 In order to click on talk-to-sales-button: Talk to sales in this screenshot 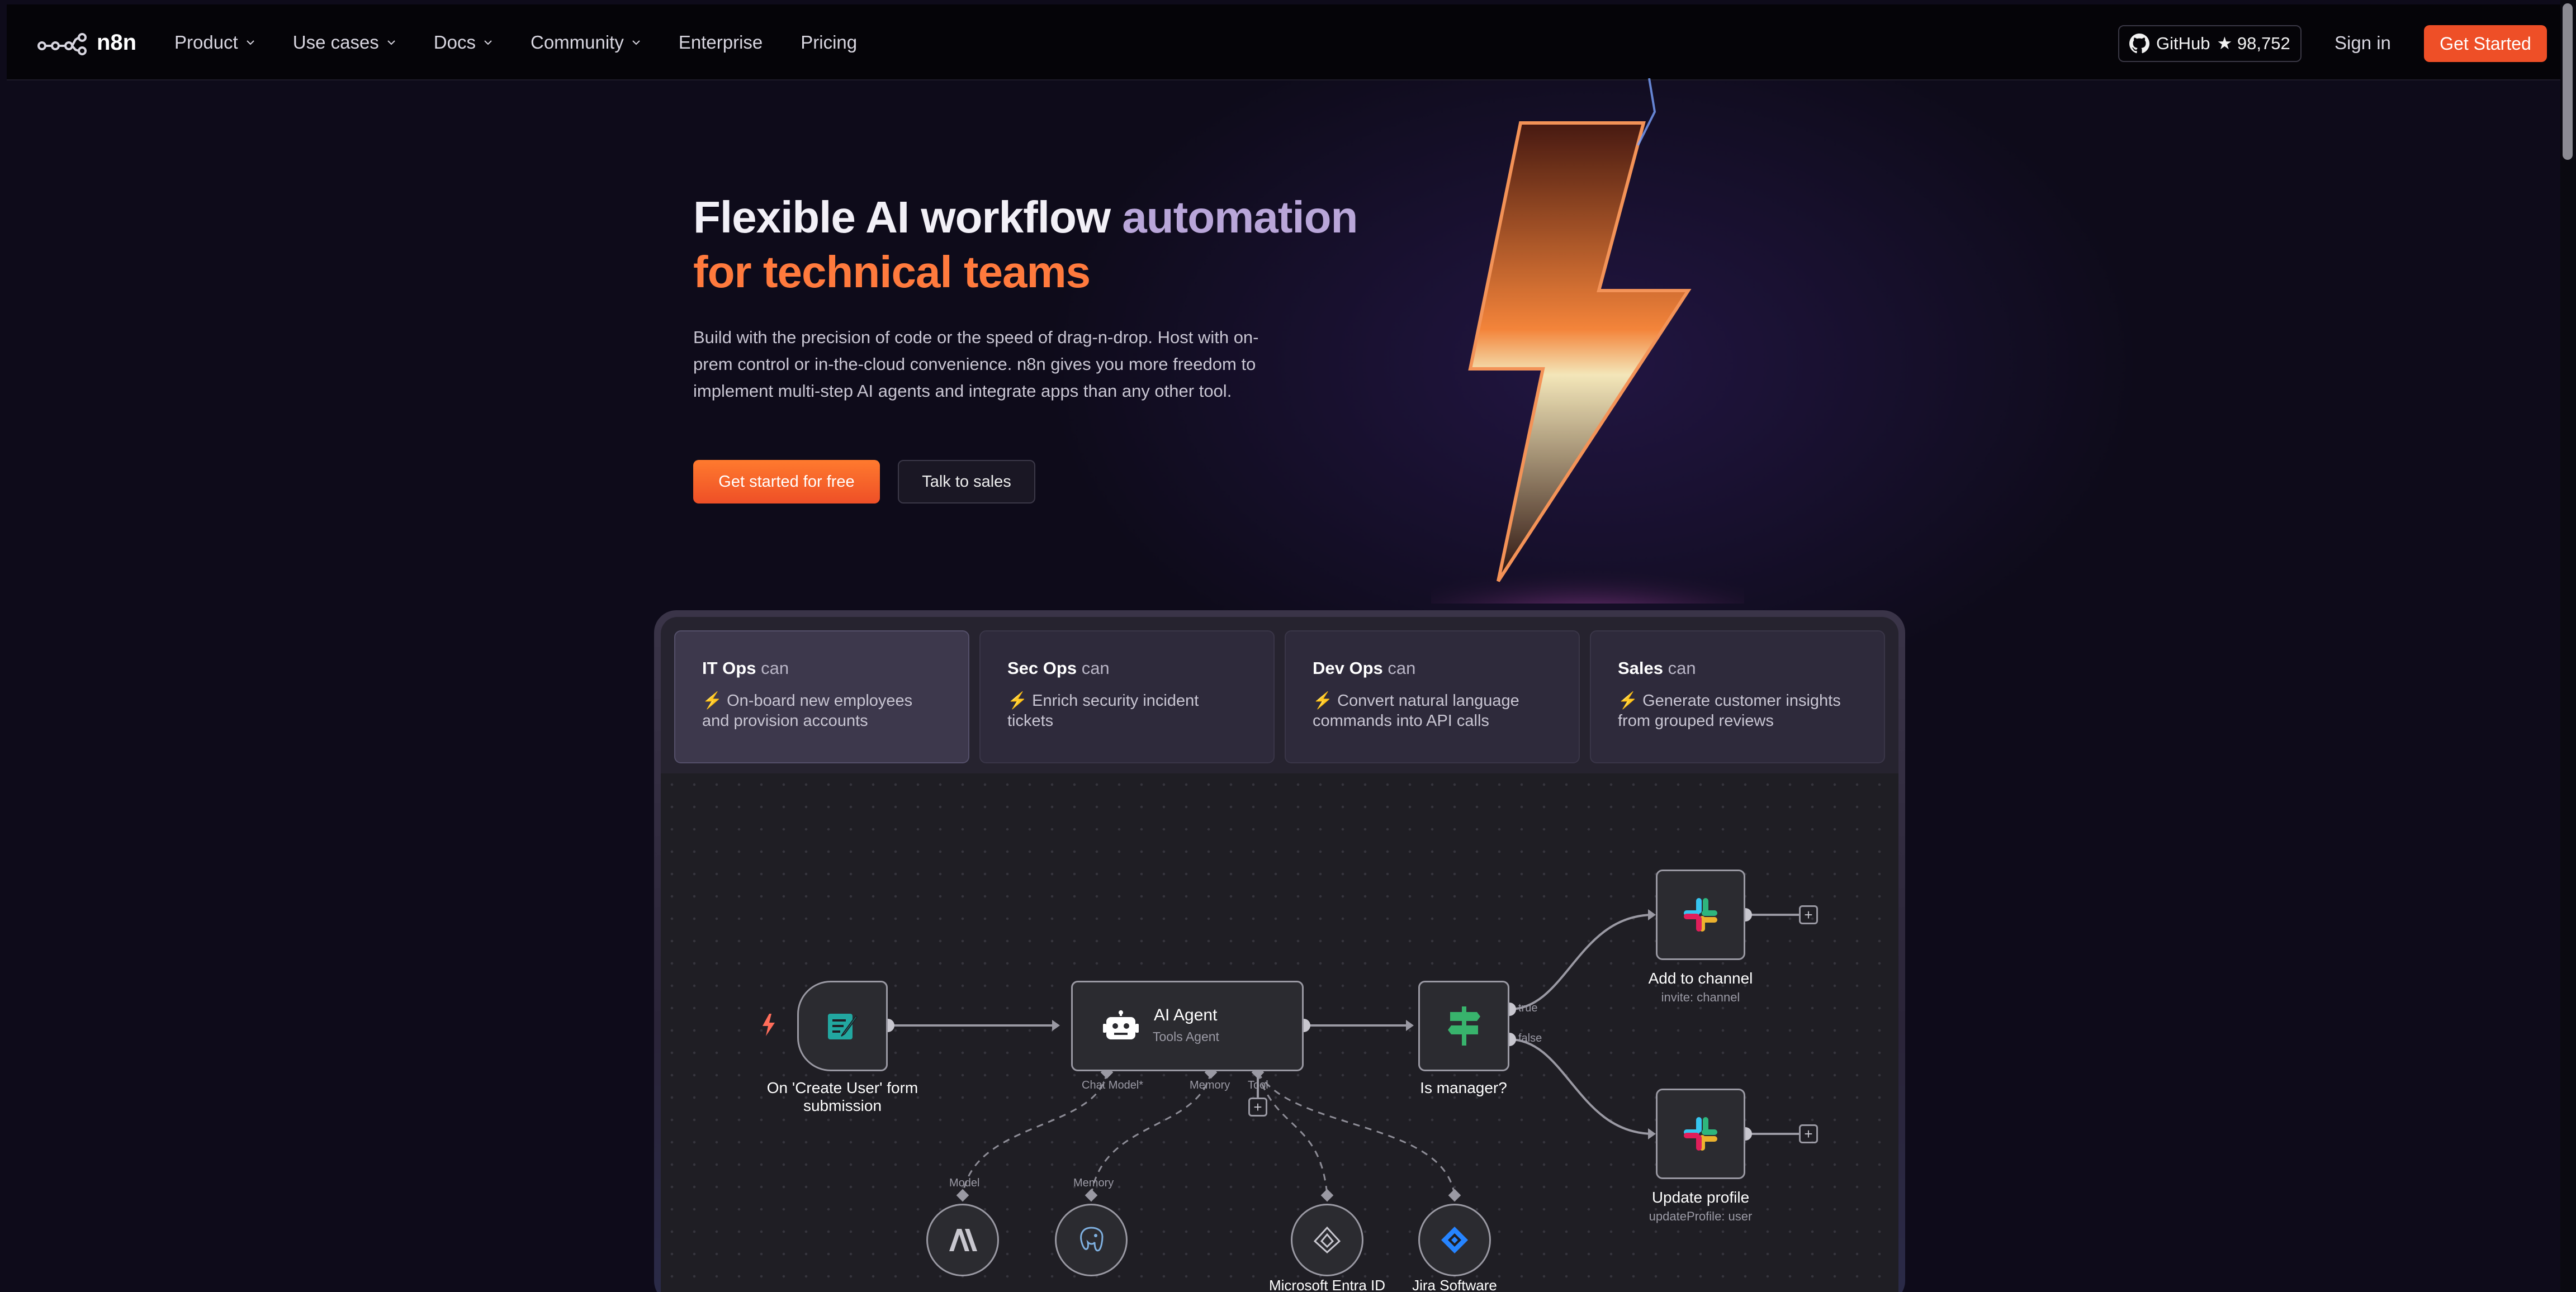, I will do `click(966, 482)`.